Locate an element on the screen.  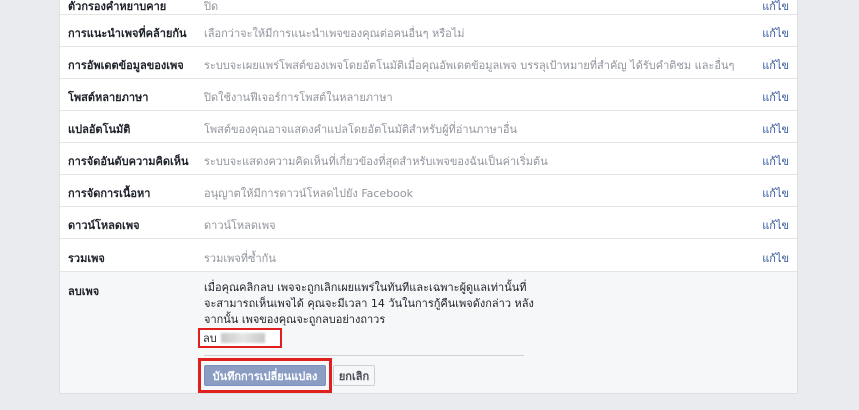
settings-row-profanity-filter: ตัวกรองคำหยาบคาย ปิด แก้ไข is located at coordinates (428, 7).